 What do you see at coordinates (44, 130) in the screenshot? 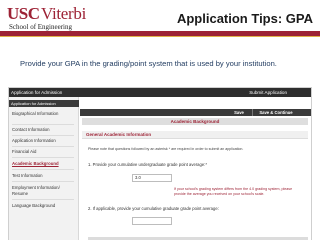
I see `sidebar-item-contact: Contact Information` at bounding box center [44, 130].